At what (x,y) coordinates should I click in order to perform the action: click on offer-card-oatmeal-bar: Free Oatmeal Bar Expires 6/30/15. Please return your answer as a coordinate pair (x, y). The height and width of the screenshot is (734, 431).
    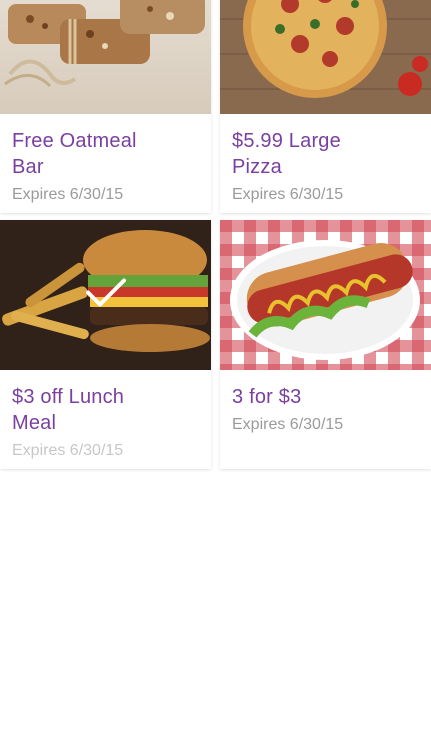
    Looking at the image, I should click on (105, 106).